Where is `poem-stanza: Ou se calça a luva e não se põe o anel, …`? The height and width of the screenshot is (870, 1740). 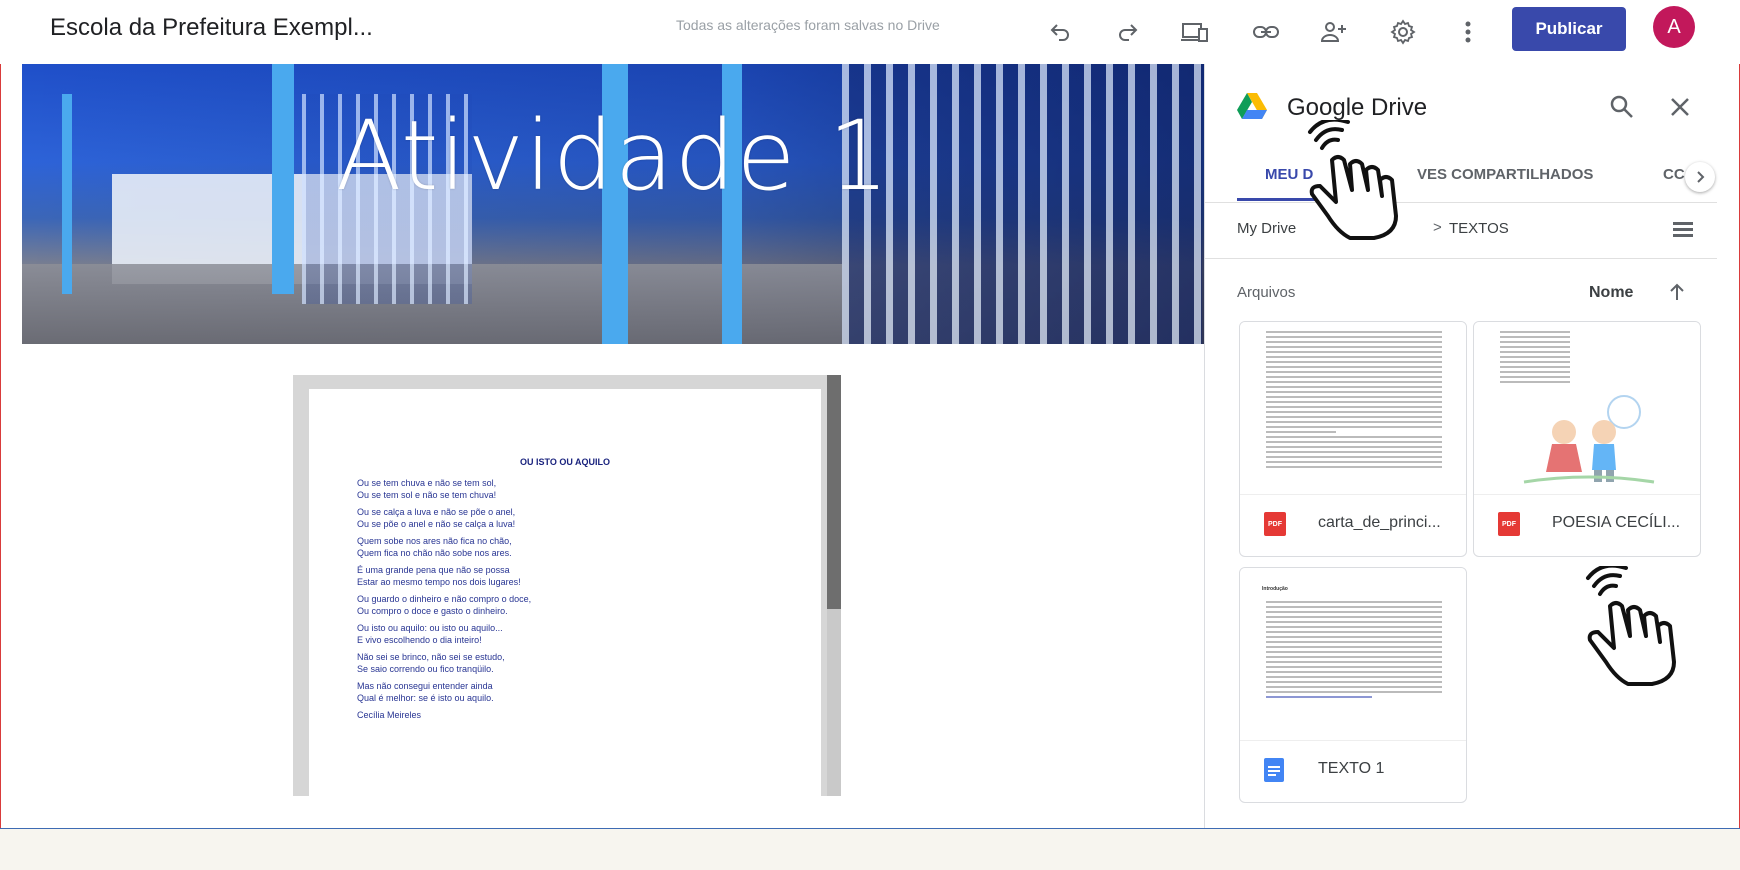 poem-stanza: Ou se calça a luva e não se põe o anel, … is located at coordinates (436, 518).